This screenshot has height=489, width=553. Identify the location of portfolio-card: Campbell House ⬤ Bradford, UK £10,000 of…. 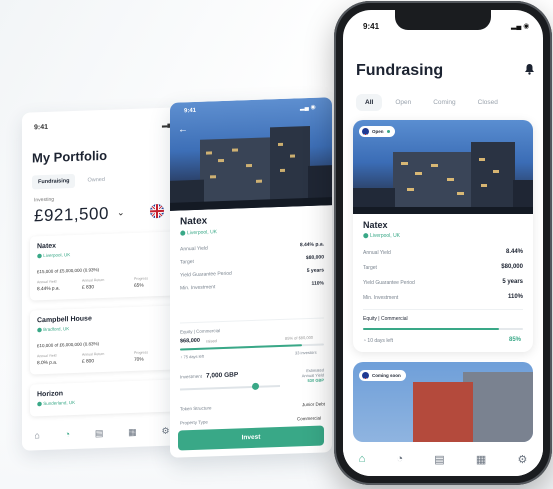
(103, 340).